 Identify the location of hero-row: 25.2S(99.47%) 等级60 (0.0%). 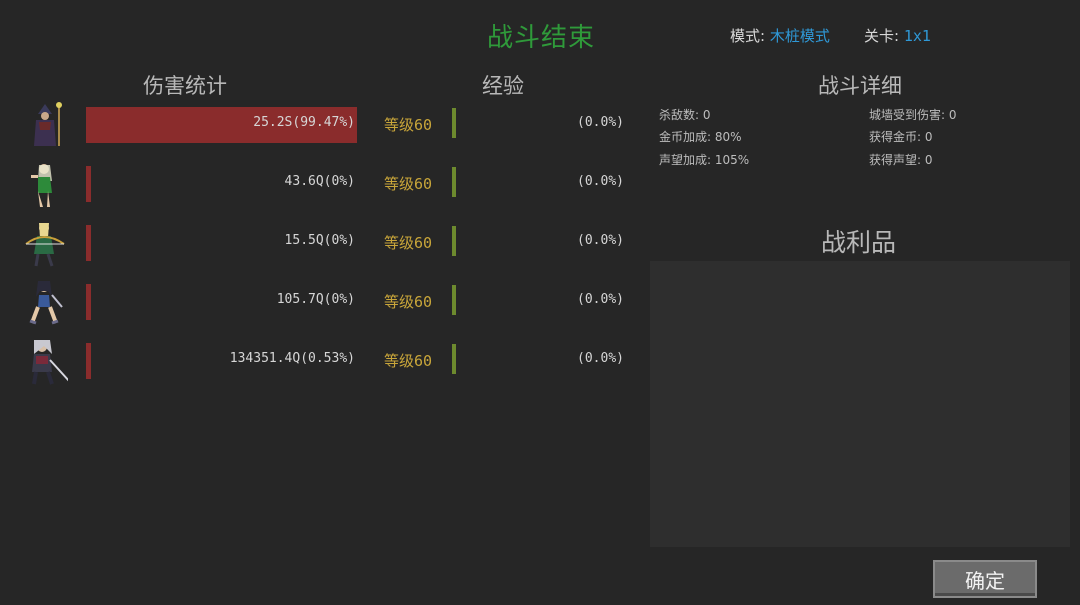
(320, 125).